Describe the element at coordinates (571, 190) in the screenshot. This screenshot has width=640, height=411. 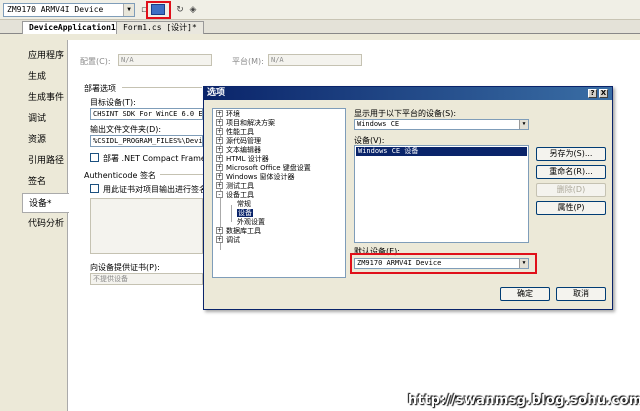
I see `delete-button: 删除(D)` at that location.